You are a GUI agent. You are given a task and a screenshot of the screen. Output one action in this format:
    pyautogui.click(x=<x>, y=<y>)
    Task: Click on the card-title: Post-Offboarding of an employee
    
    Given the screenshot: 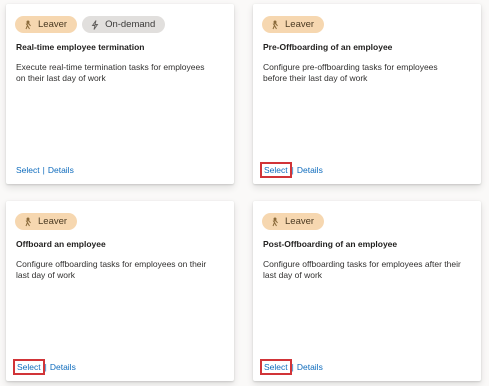 What is the action you would take?
    pyautogui.click(x=330, y=244)
    